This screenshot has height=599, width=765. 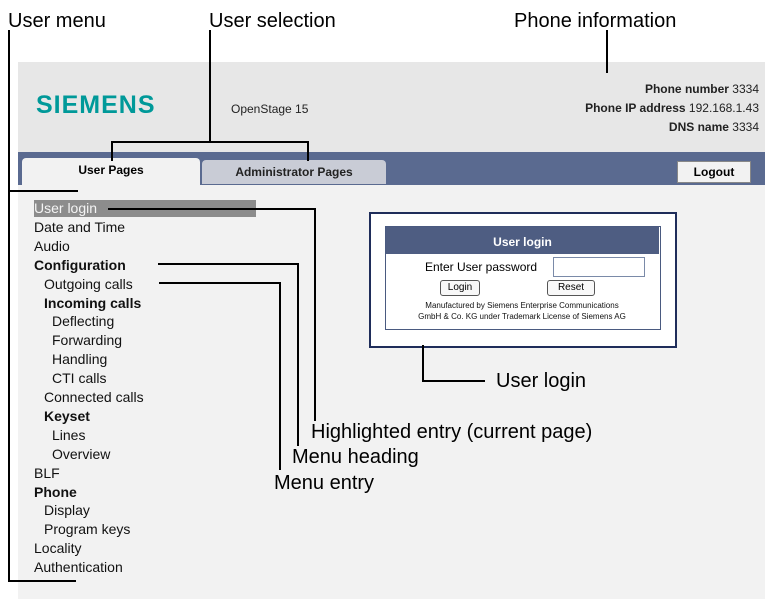 I want to click on menu-item-lines: Lines, so click(x=68, y=435).